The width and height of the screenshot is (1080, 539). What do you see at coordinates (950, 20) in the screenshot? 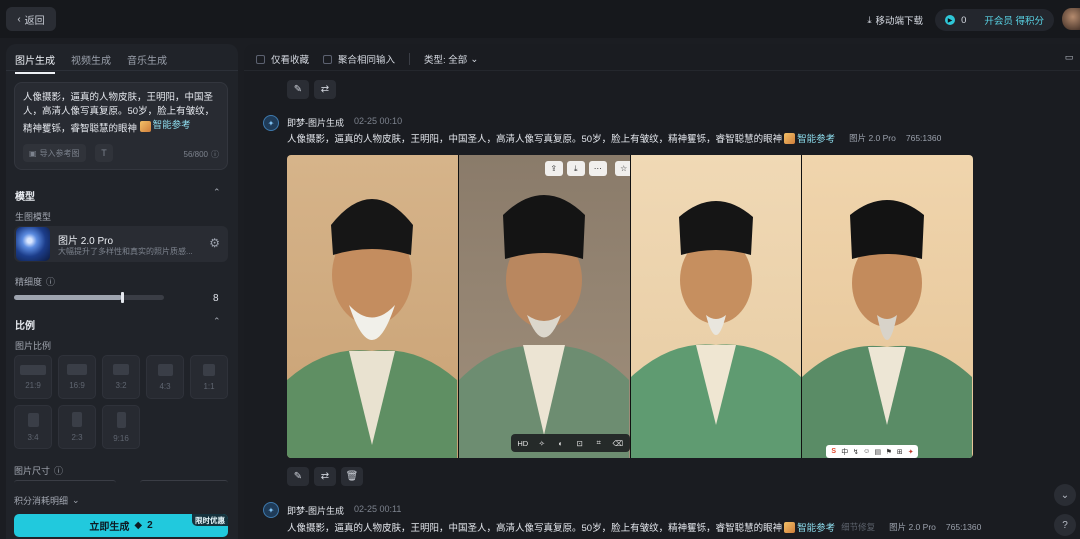
I see `credit-coin-icon: ▶` at bounding box center [950, 20].